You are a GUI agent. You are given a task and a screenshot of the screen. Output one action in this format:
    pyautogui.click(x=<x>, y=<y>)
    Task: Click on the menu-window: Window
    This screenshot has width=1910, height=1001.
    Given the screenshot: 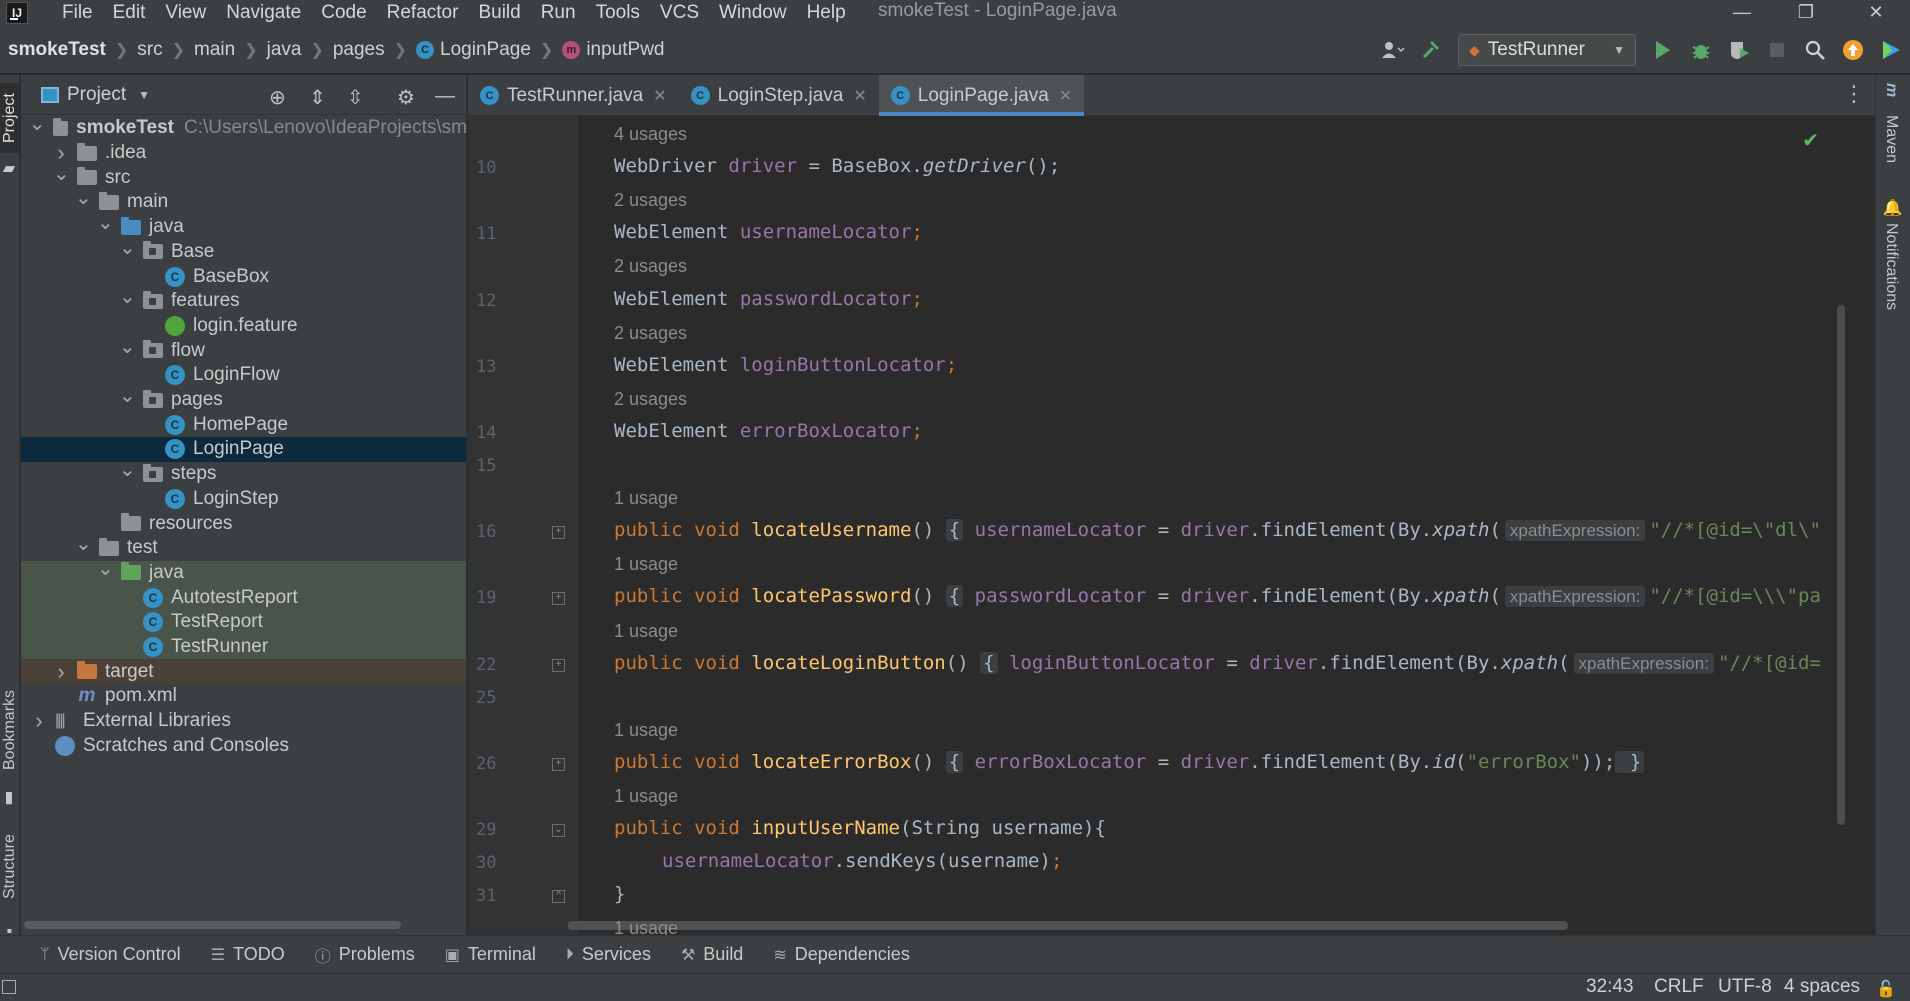 What is the action you would take?
    pyautogui.click(x=753, y=13)
    